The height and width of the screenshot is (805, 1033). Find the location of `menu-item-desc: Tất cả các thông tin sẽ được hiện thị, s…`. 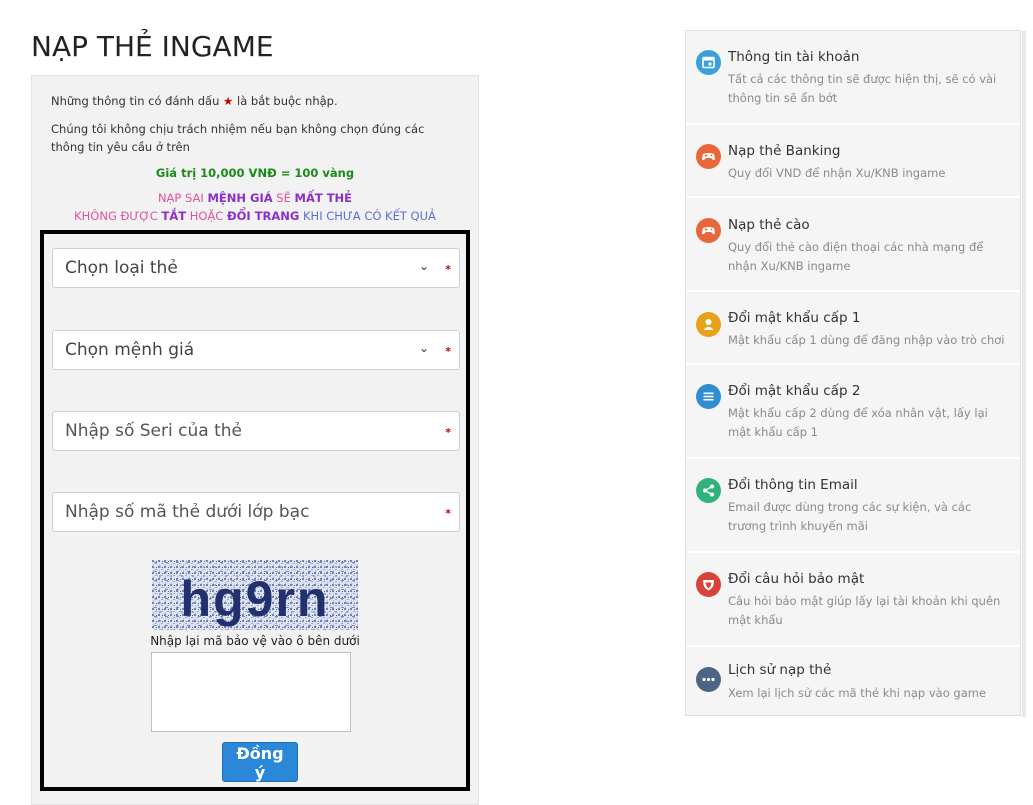

menu-item-desc: Tất cả các thông tin sẽ được hiện thị, s… is located at coordinates (862, 88).